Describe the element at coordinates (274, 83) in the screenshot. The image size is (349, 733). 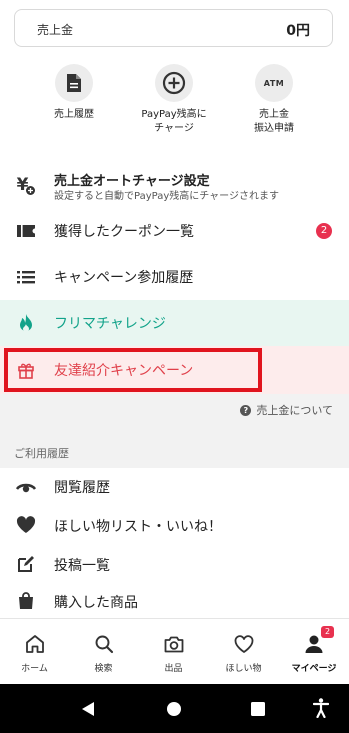
I see `atm-icon: ATM` at that location.